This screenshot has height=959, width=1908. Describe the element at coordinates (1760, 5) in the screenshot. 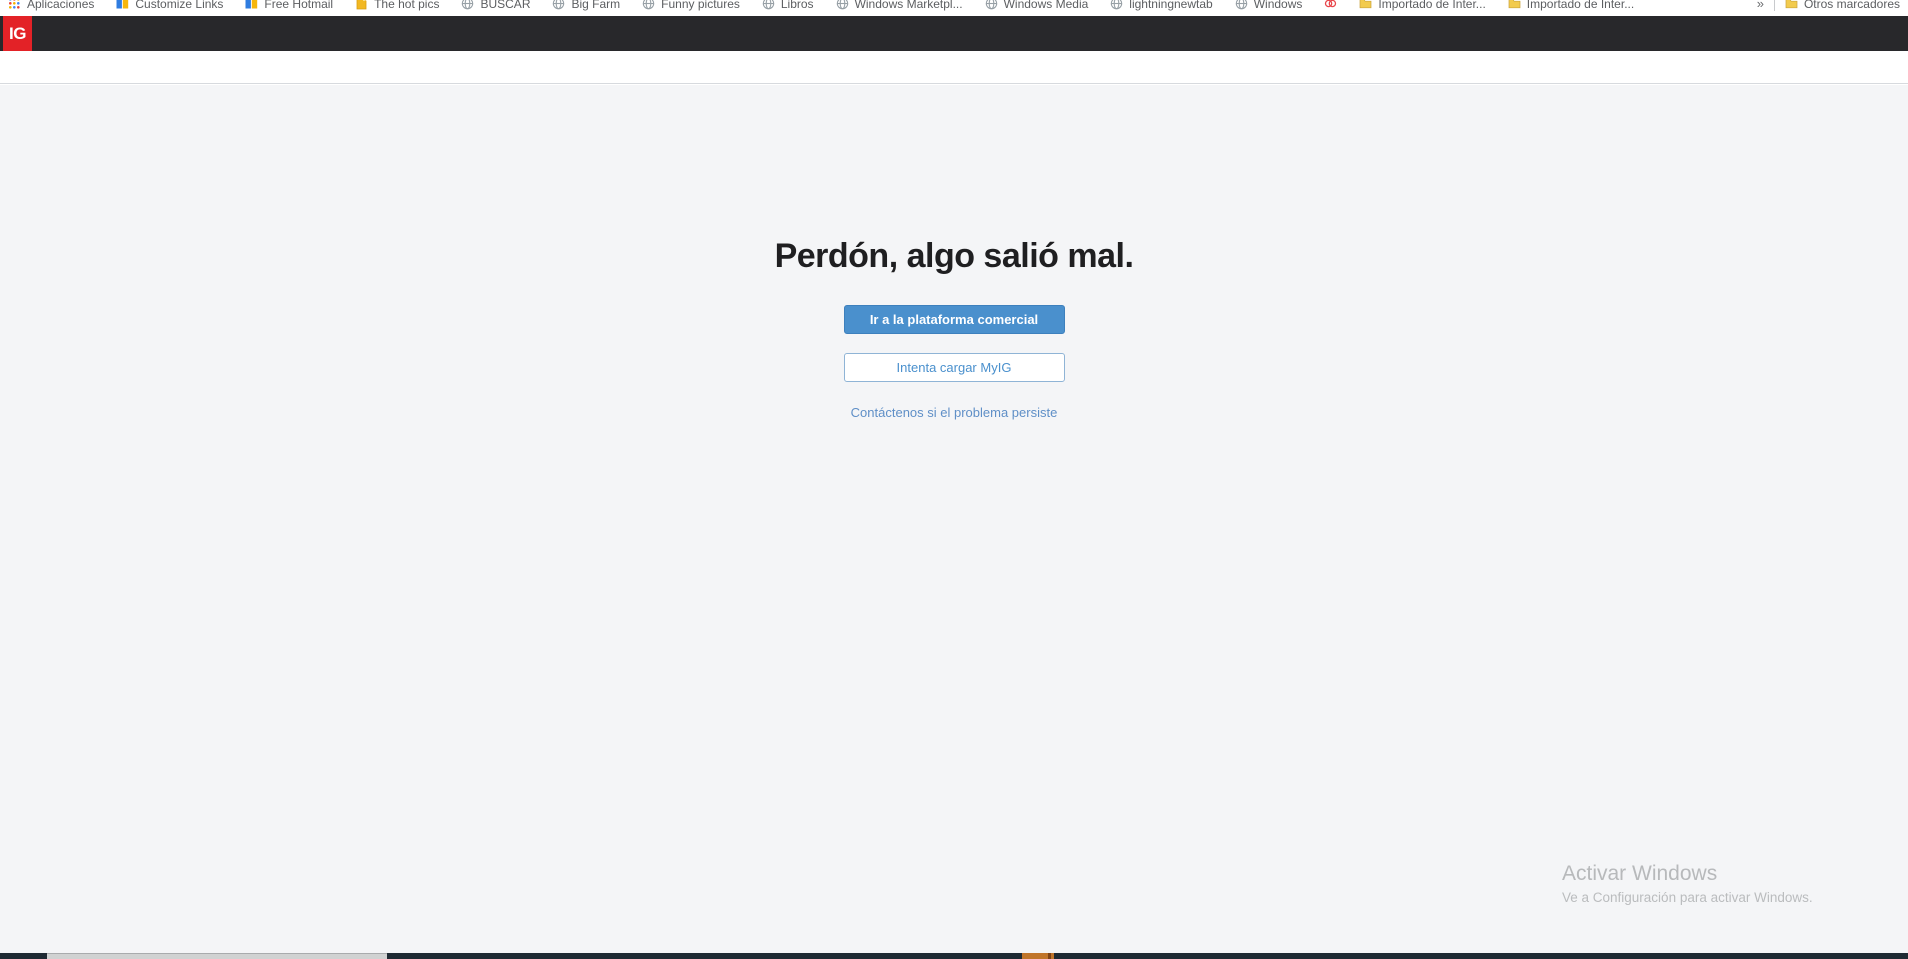

I see `bookmarks-overflow-chevron: »` at that location.